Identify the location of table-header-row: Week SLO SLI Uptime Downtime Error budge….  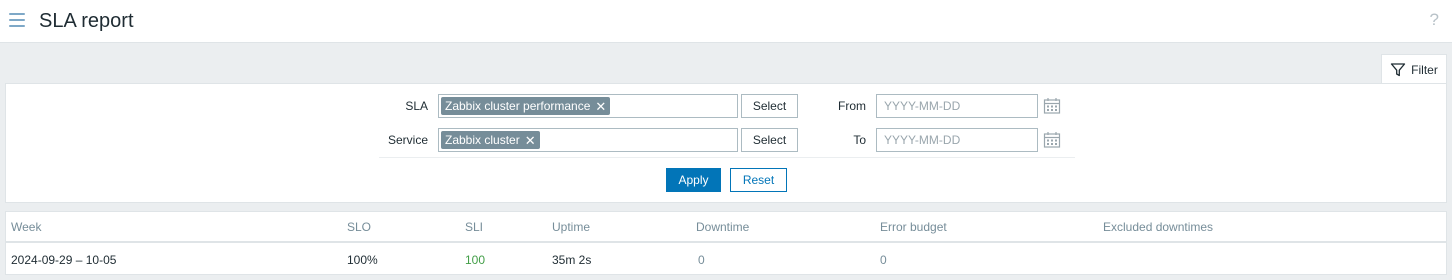
(726, 227).